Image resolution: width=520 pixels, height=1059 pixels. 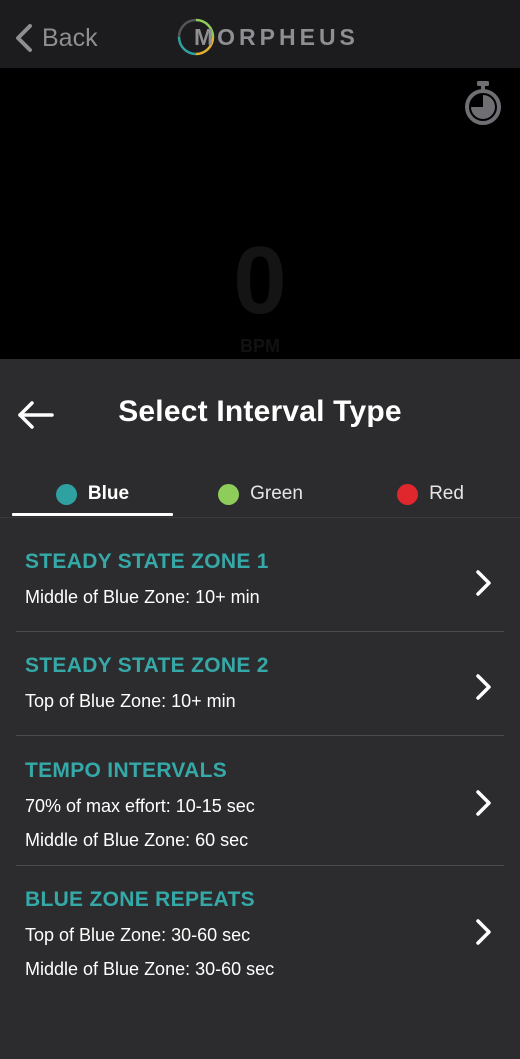 I want to click on blue-dot-icon, so click(x=66, y=494).